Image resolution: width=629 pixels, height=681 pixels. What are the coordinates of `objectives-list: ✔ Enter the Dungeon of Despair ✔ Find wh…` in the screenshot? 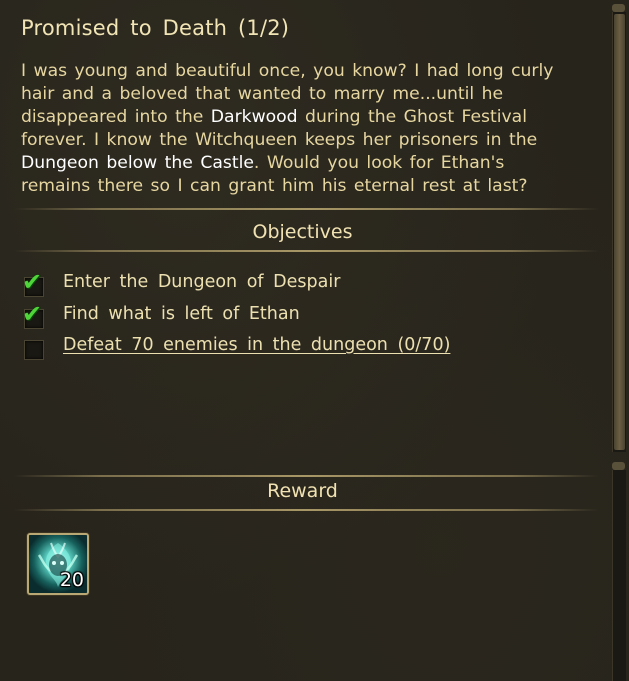 It's located at (302, 316).